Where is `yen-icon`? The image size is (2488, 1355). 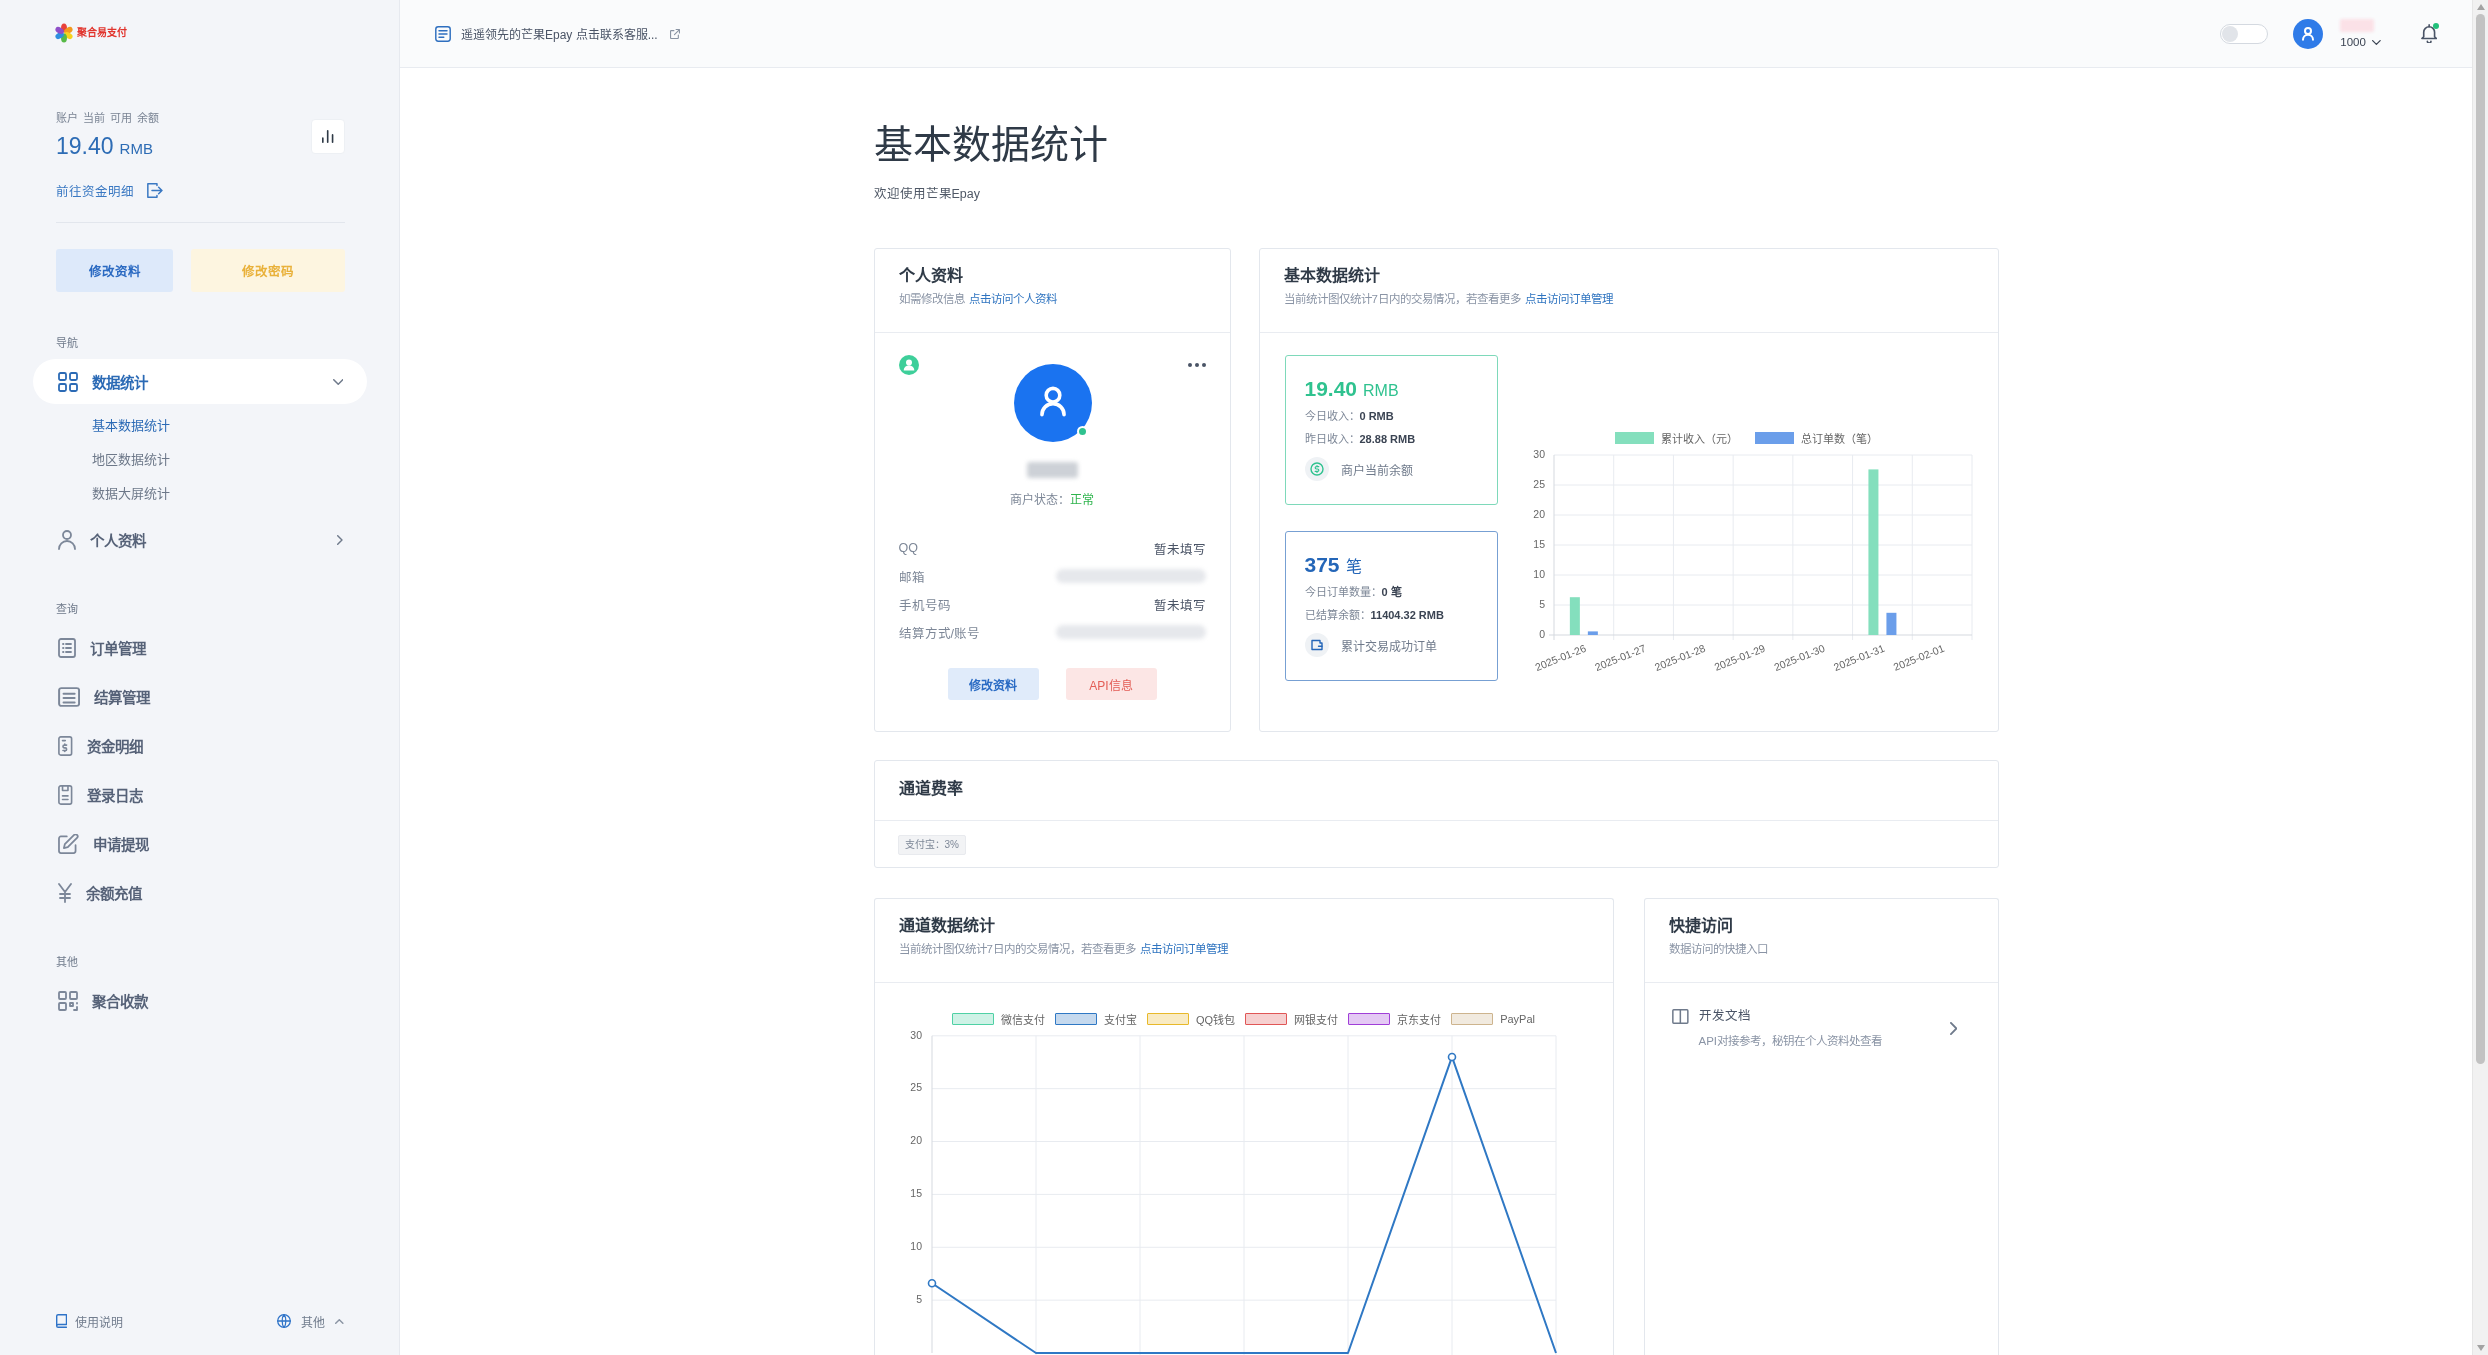 yen-icon is located at coordinates (65, 892).